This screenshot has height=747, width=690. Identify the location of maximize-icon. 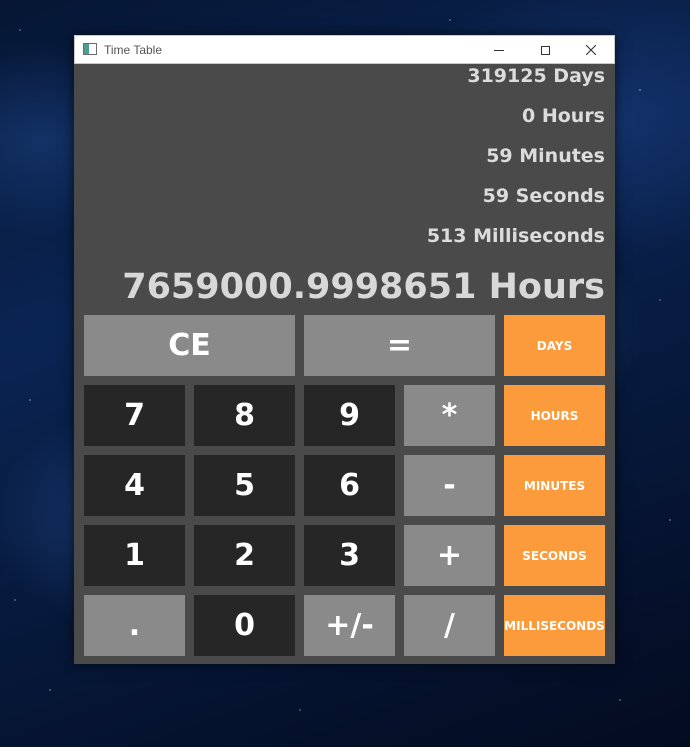
(545, 50).